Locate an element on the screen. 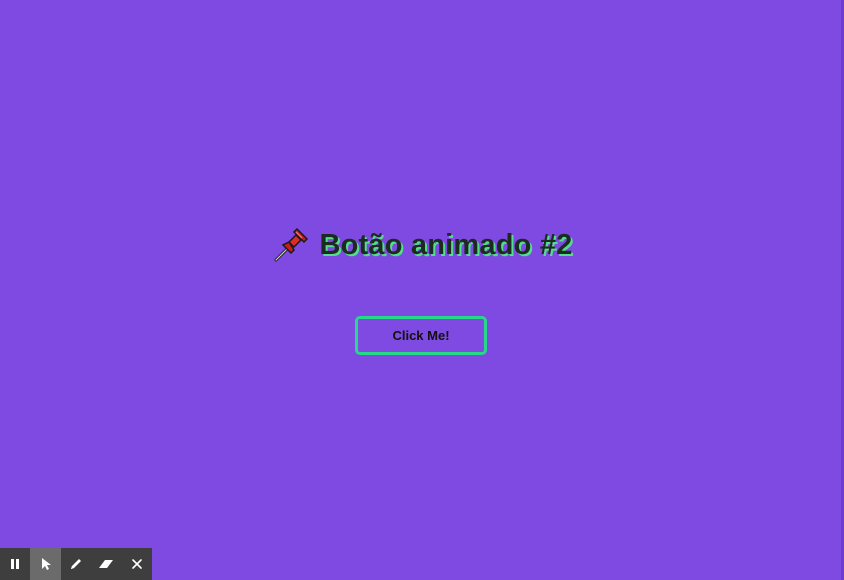 The height and width of the screenshot is (580, 844). close-icon is located at coordinates (136, 564).